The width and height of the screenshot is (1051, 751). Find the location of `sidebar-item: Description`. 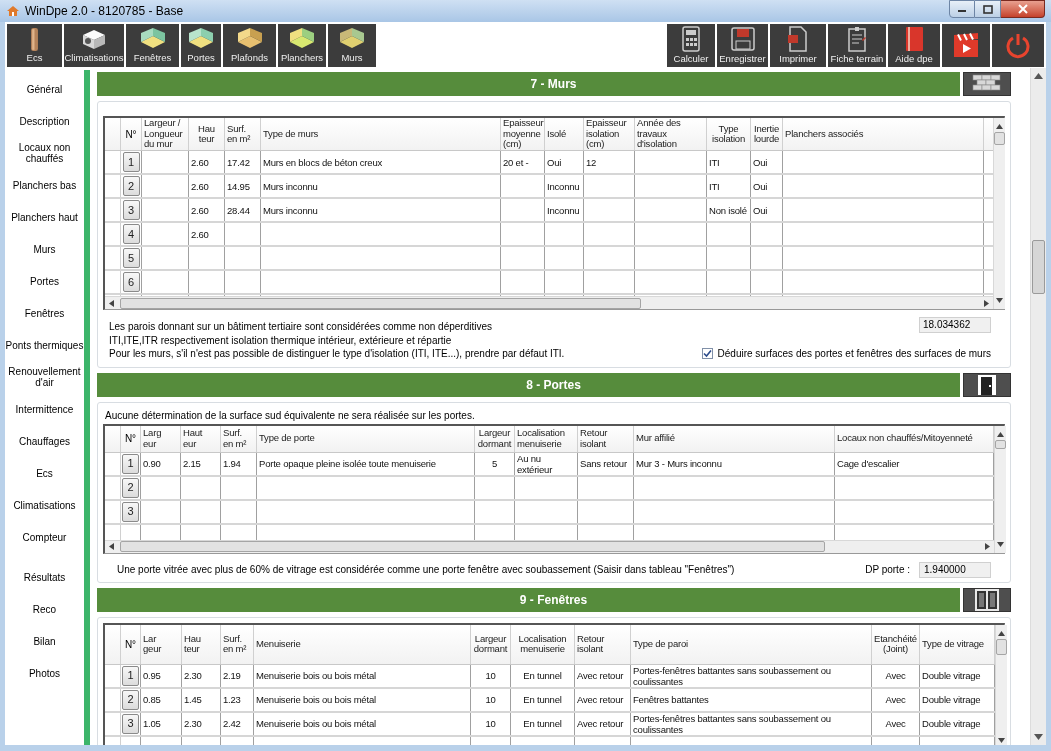

sidebar-item: Description is located at coordinates (44, 121).